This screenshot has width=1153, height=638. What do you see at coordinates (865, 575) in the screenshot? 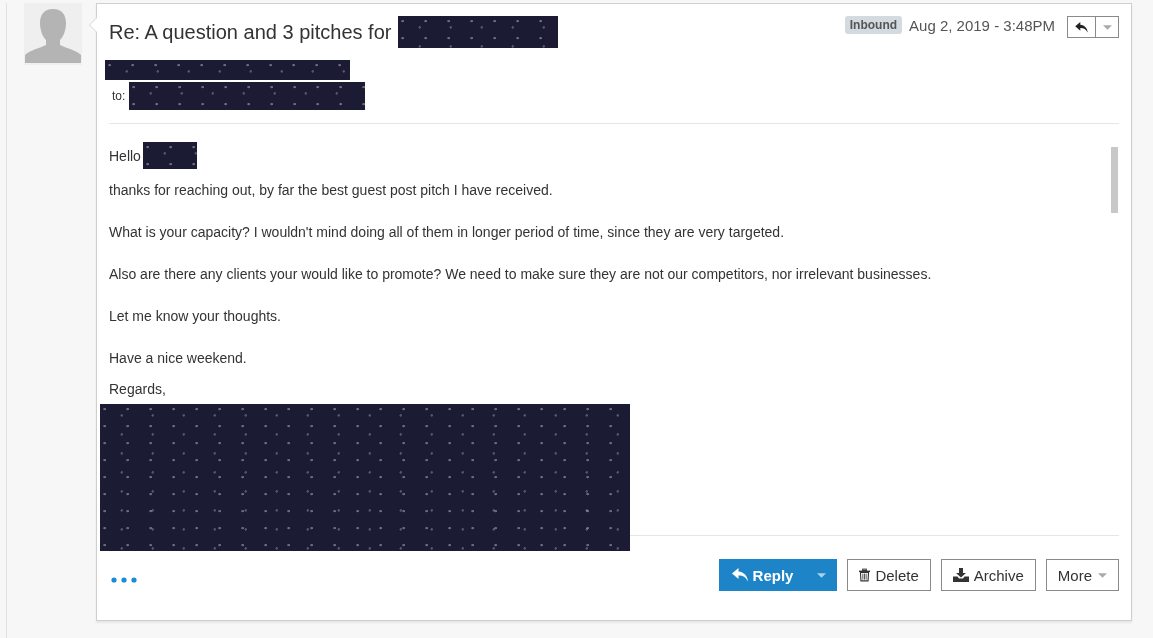
I see `trash-icon` at bounding box center [865, 575].